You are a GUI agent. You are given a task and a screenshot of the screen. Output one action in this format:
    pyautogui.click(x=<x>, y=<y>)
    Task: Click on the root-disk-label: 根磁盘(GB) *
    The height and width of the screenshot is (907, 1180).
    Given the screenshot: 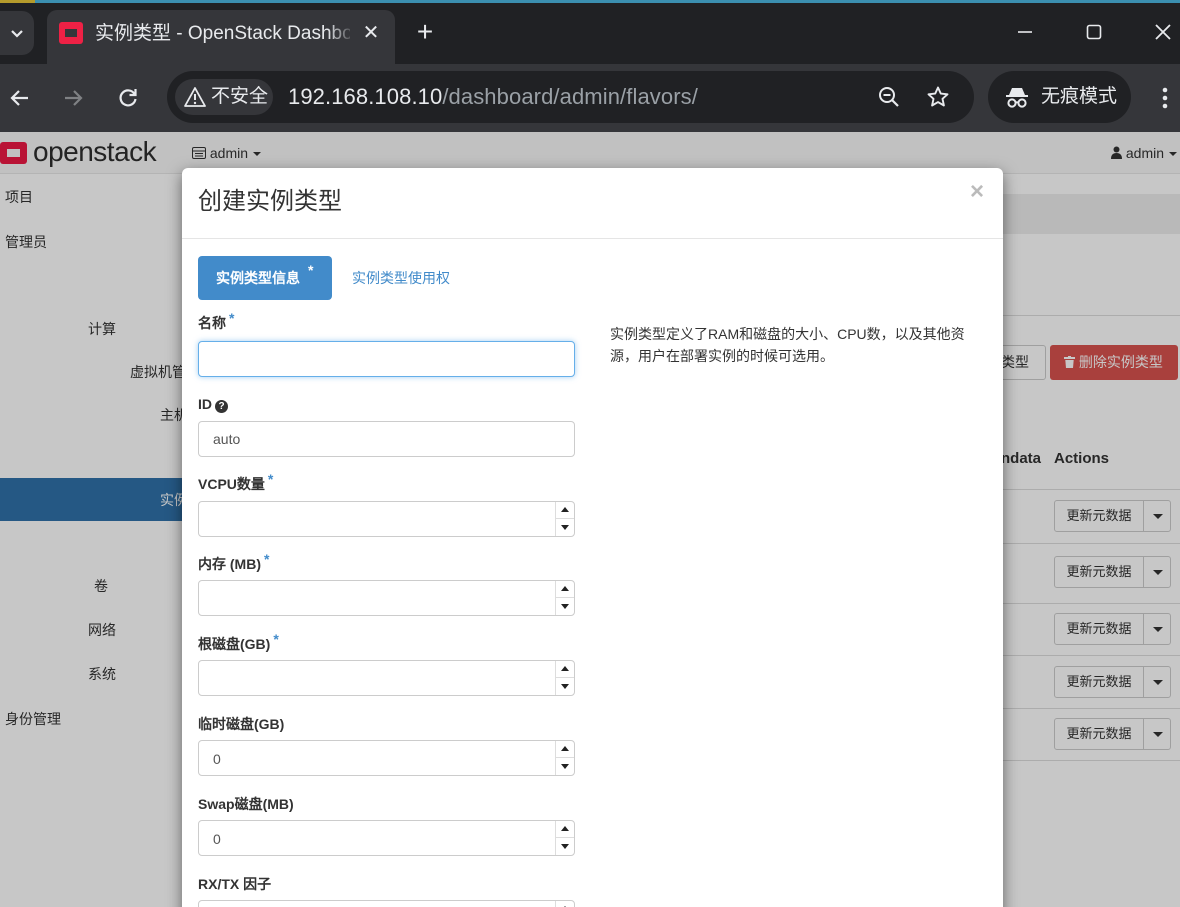 What is the action you would take?
    pyautogui.click(x=238, y=641)
    